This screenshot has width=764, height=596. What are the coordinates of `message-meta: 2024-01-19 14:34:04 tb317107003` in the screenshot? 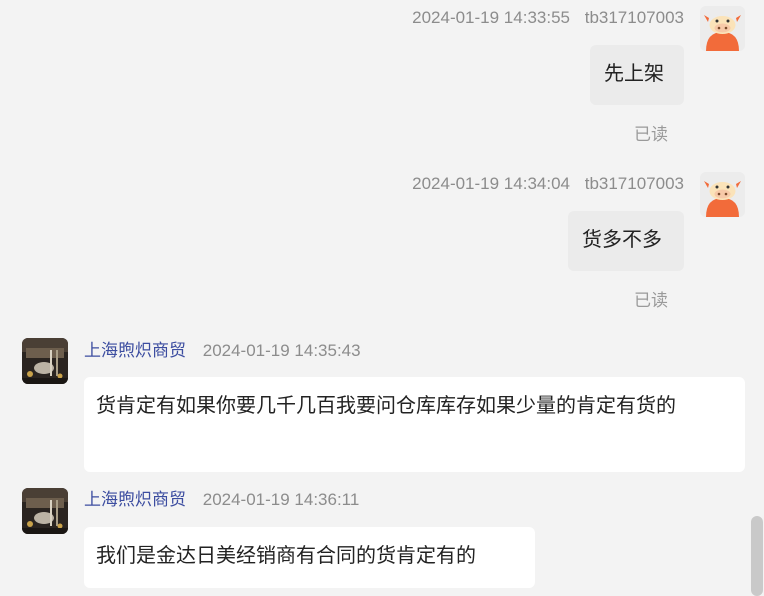 It's located at (548, 184).